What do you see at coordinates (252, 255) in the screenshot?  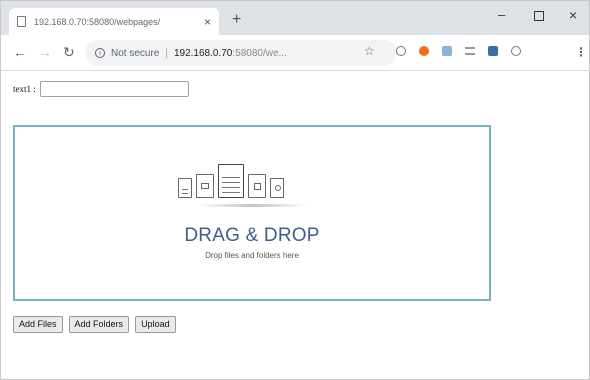 I see `drag-drop-subtitle: Drop files and folders here` at bounding box center [252, 255].